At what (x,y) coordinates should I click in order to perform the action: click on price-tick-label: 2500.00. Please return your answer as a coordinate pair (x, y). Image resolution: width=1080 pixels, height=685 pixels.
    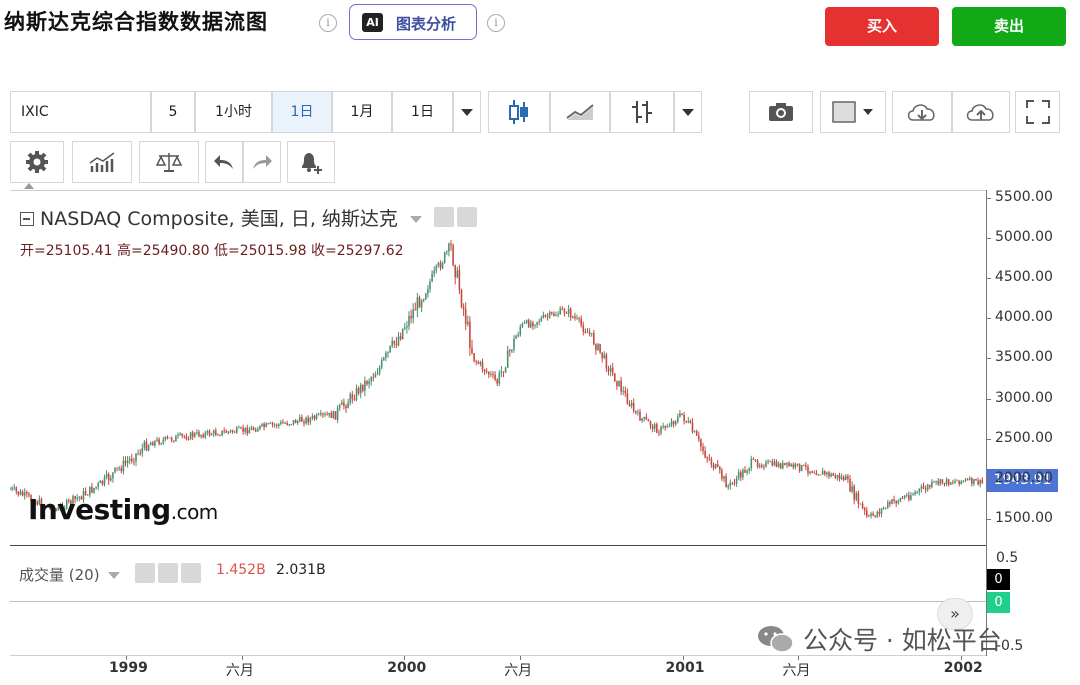
    Looking at the image, I should click on (1024, 437).